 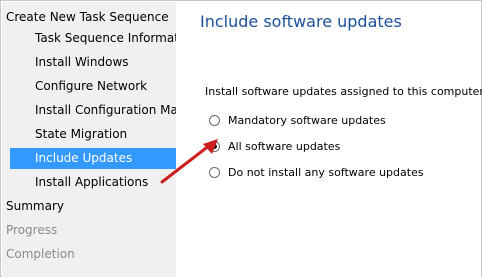 I want to click on option-label: All software updates, so click(x=284, y=146).